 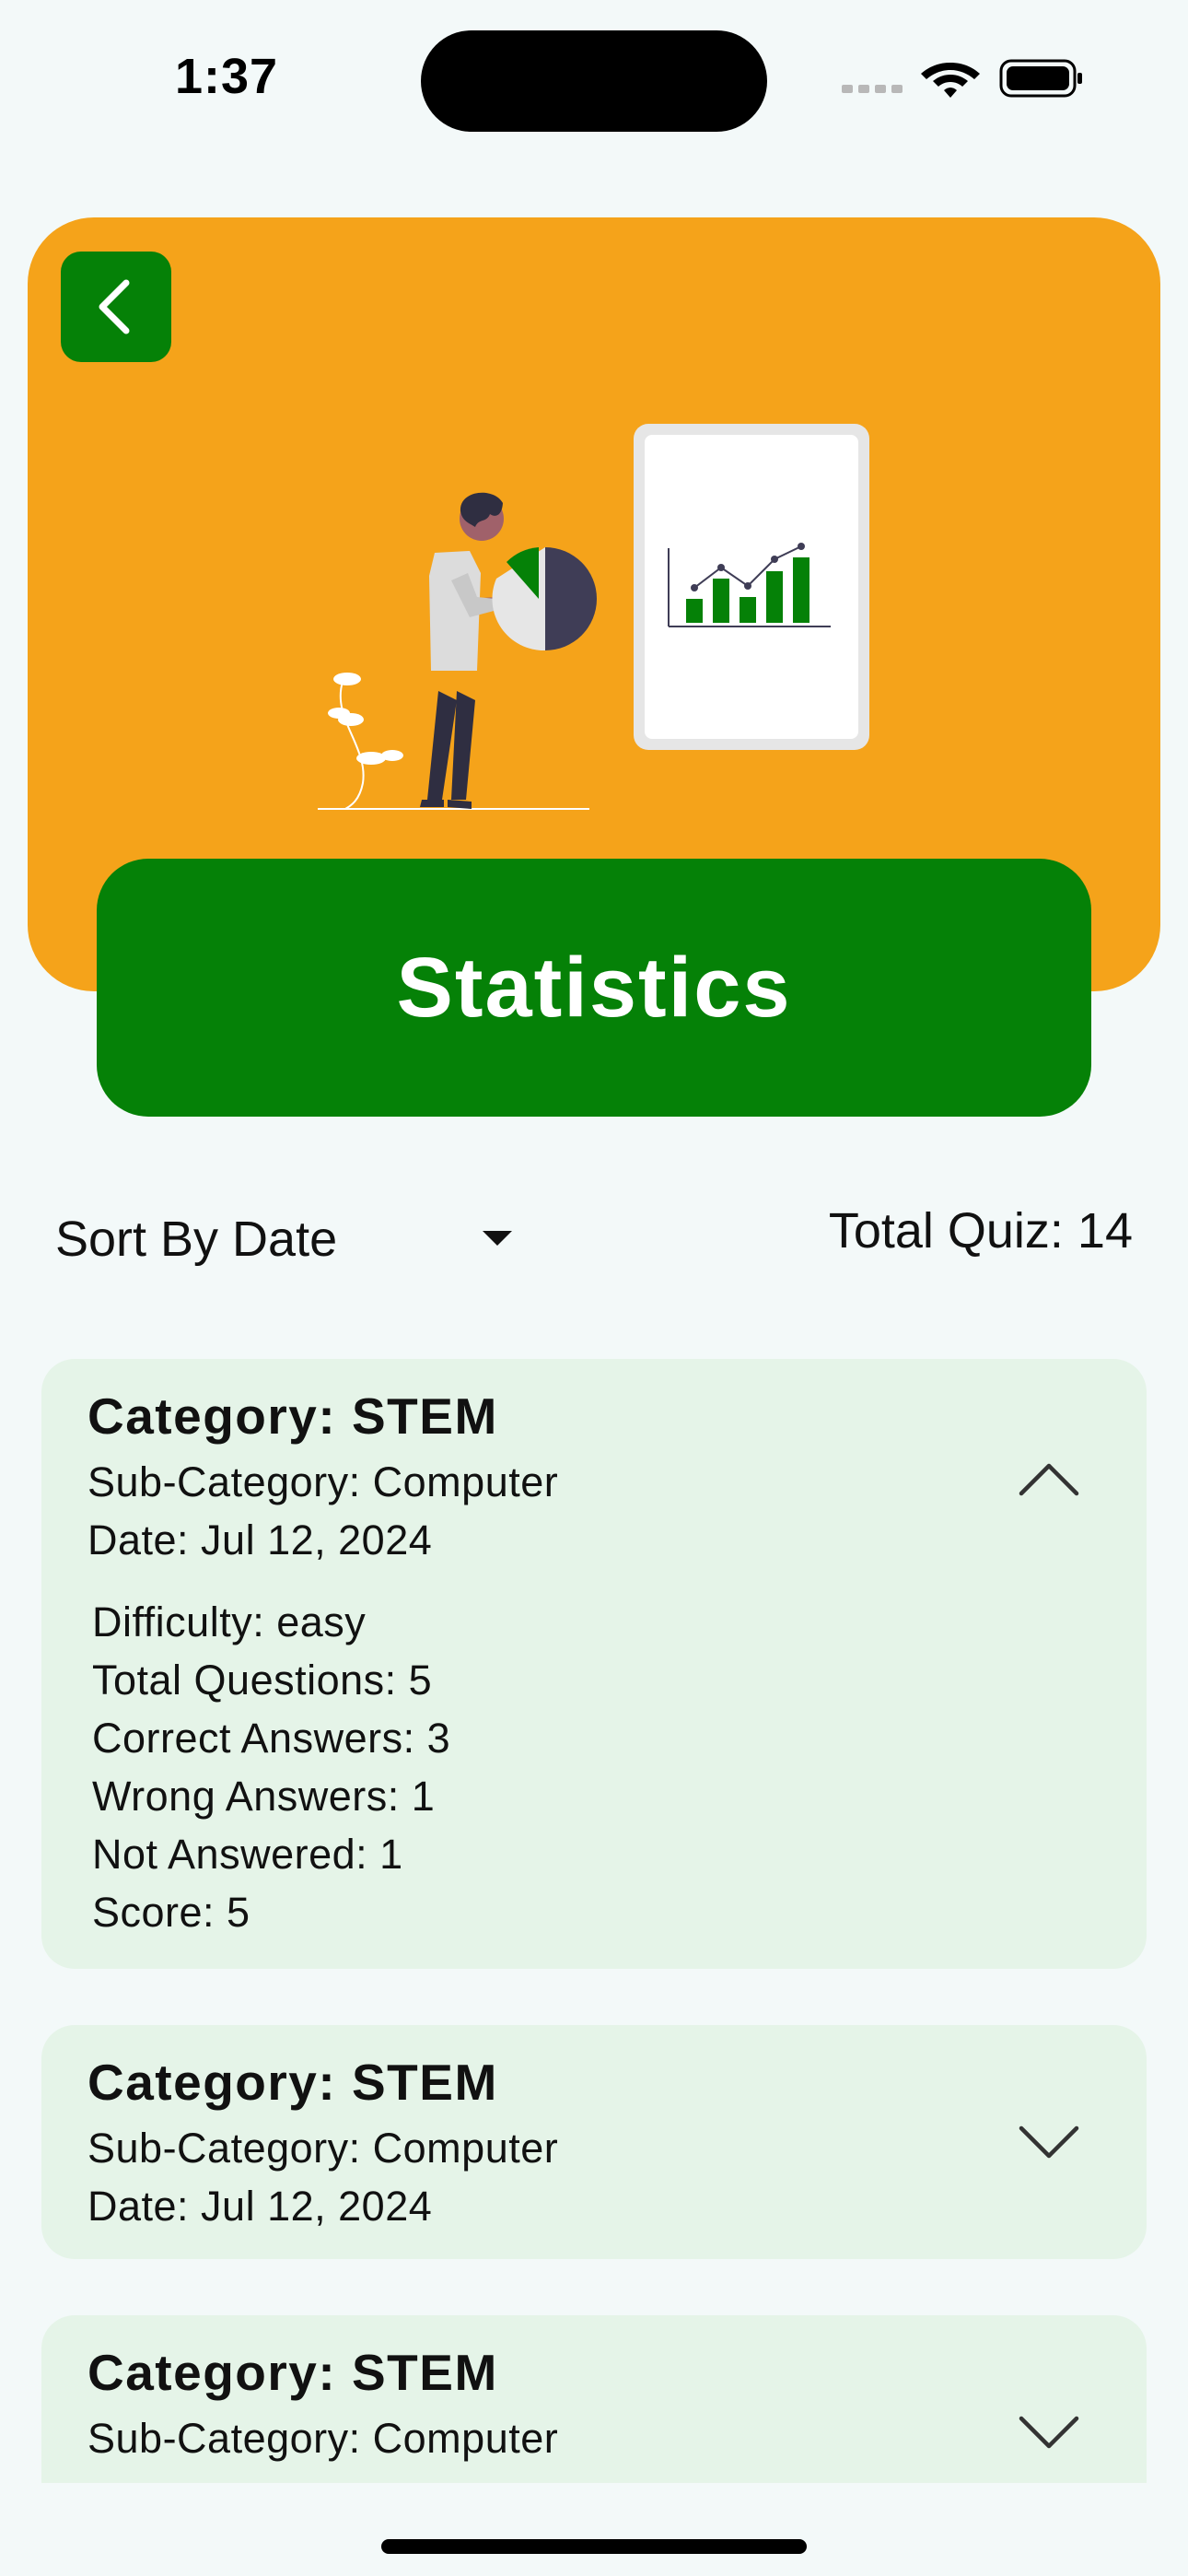 What do you see at coordinates (1040, 78) in the screenshot?
I see `battery-icon` at bounding box center [1040, 78].